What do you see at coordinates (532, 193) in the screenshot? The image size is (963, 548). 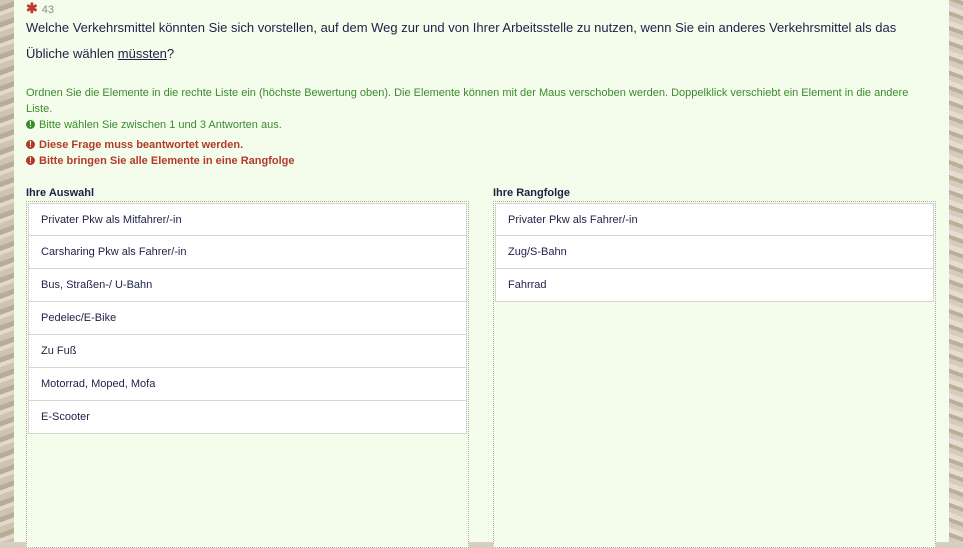 I see `right-list-title: Ihre Rangfolge` at bounding box center [532, 193].